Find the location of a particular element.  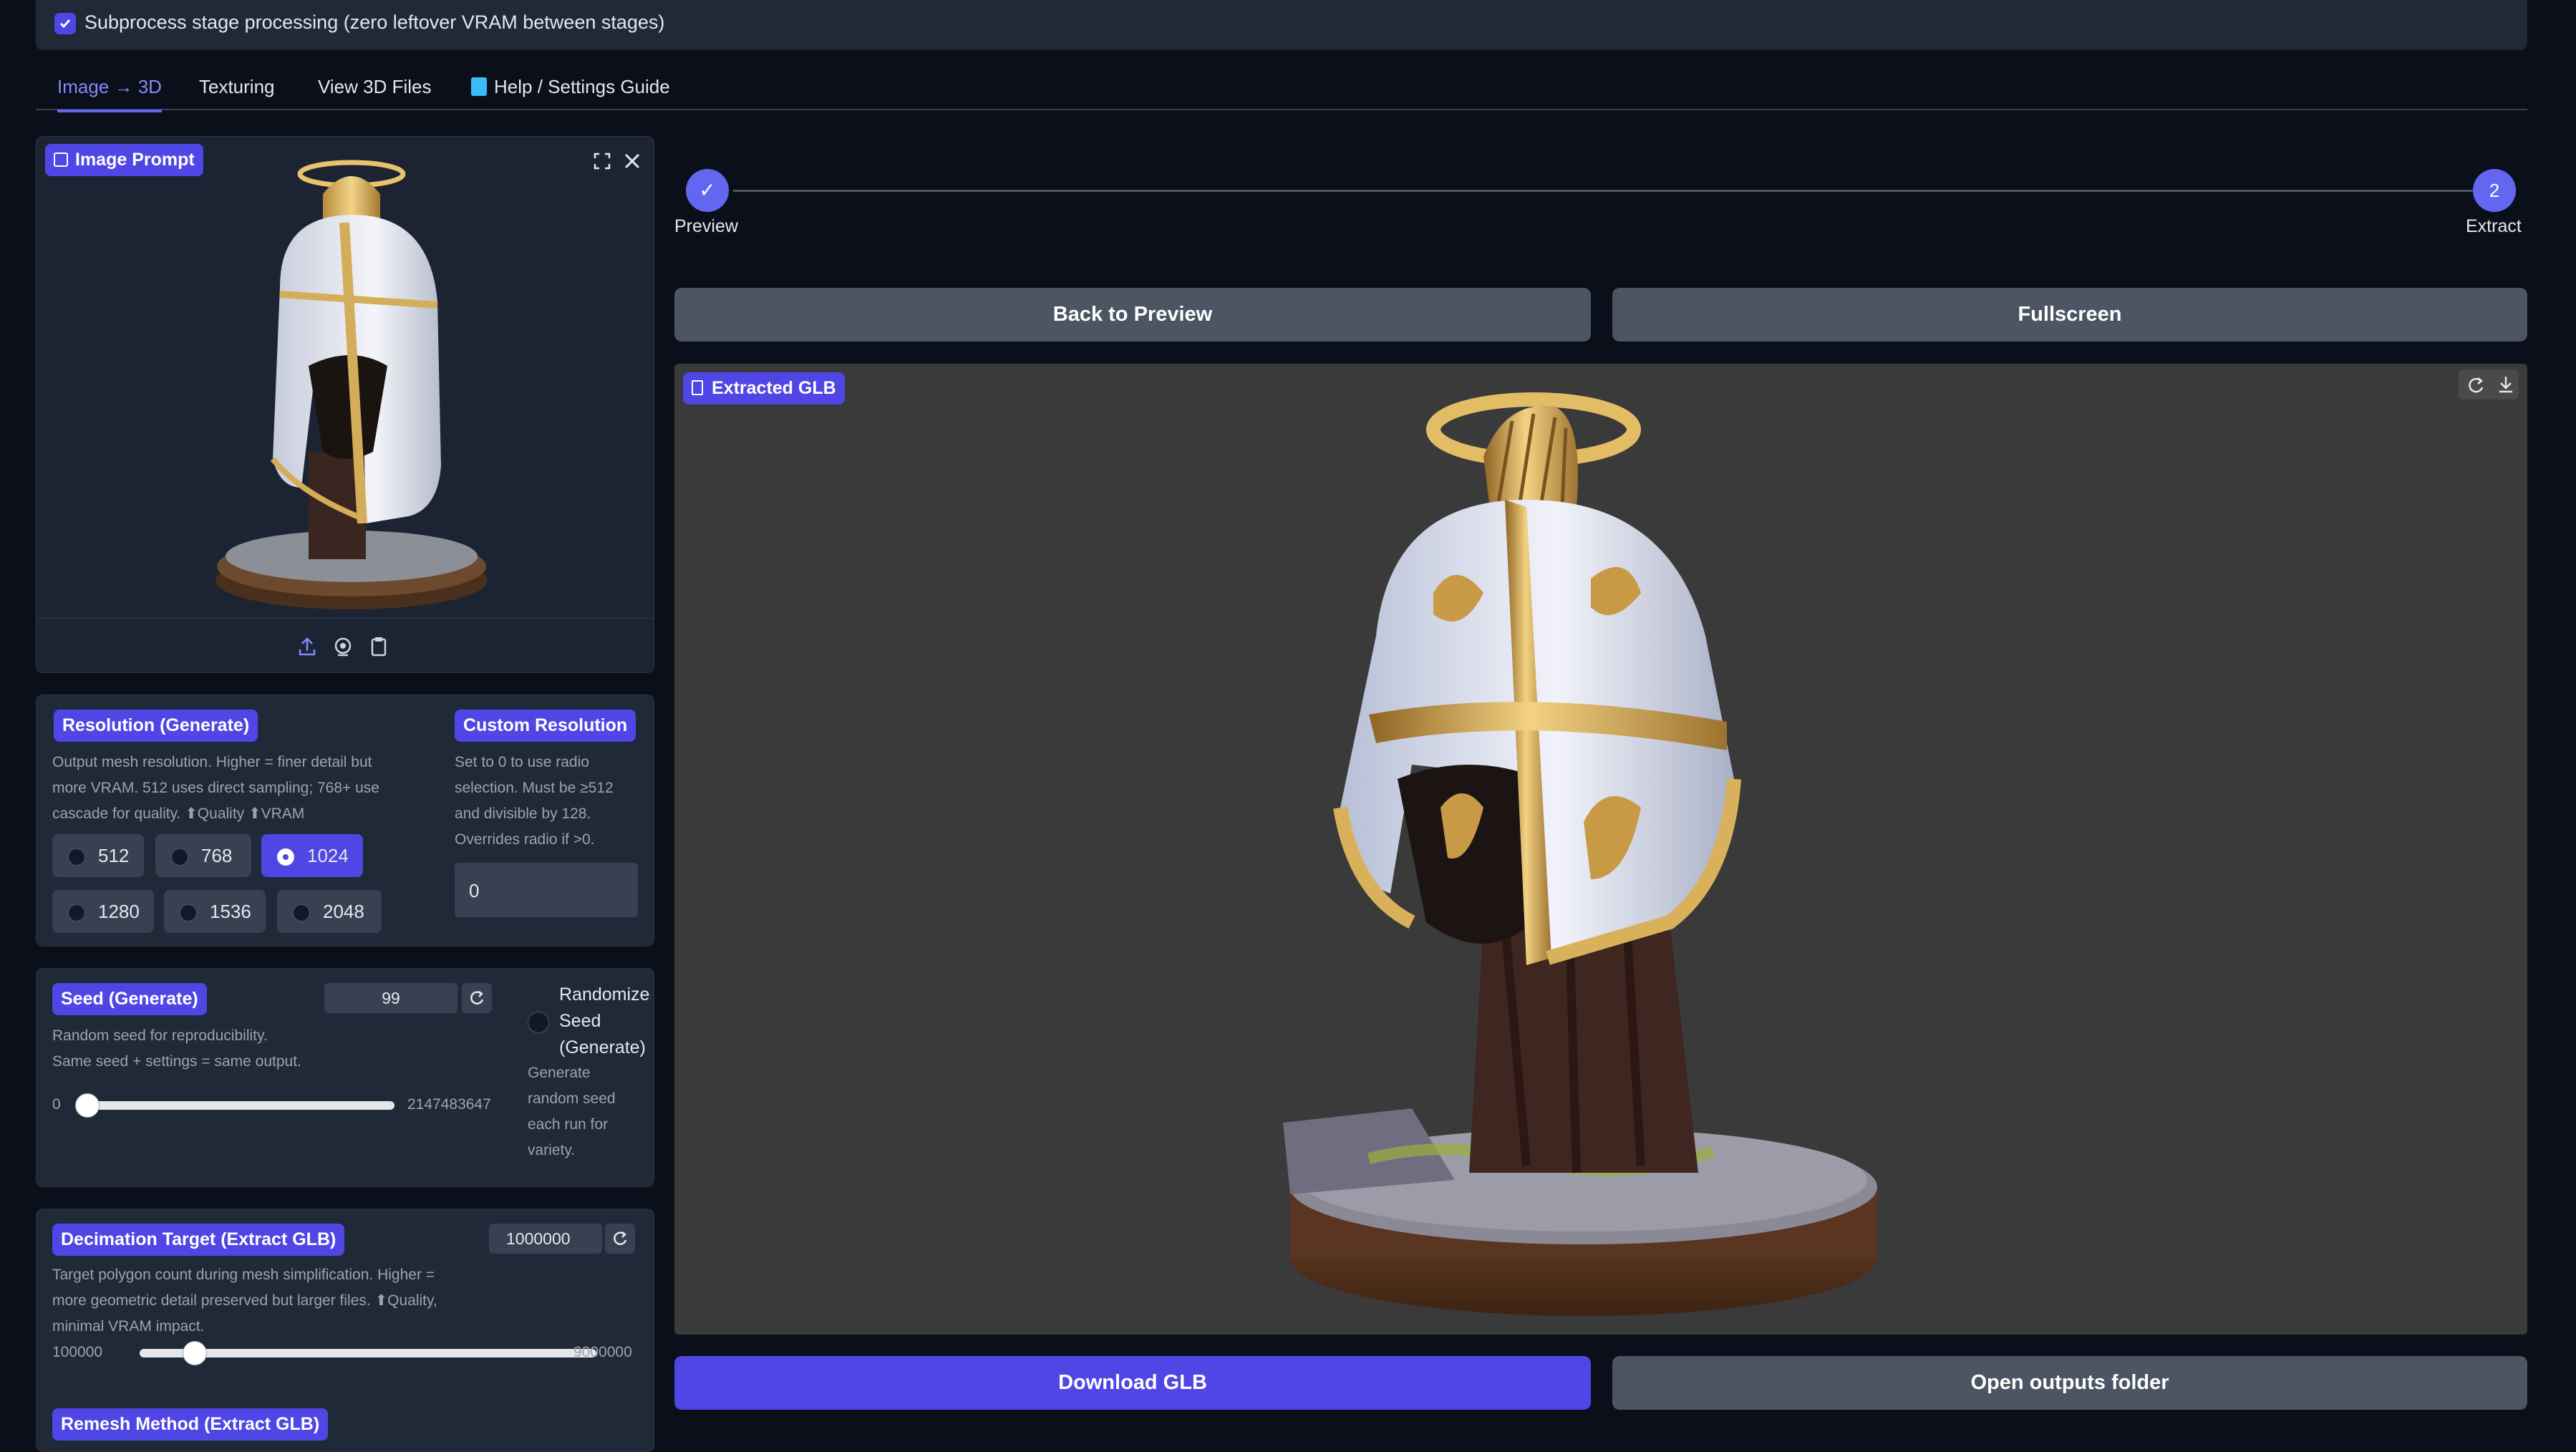

step-extract-marker: 2 is located at coordinates (2494, 190).